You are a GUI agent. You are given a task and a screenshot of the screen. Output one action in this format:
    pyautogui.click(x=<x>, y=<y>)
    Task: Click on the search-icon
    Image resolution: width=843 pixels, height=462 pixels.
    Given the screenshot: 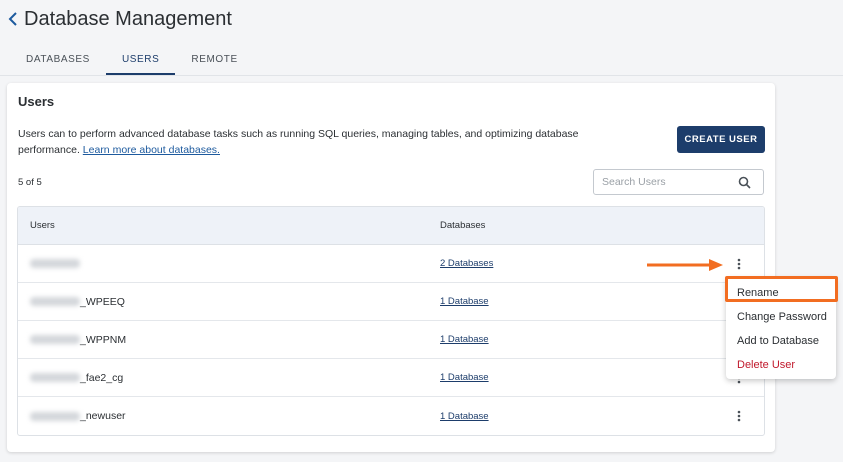 What is the action you would take?
    pyautogui.click(x=744, y=182)
    